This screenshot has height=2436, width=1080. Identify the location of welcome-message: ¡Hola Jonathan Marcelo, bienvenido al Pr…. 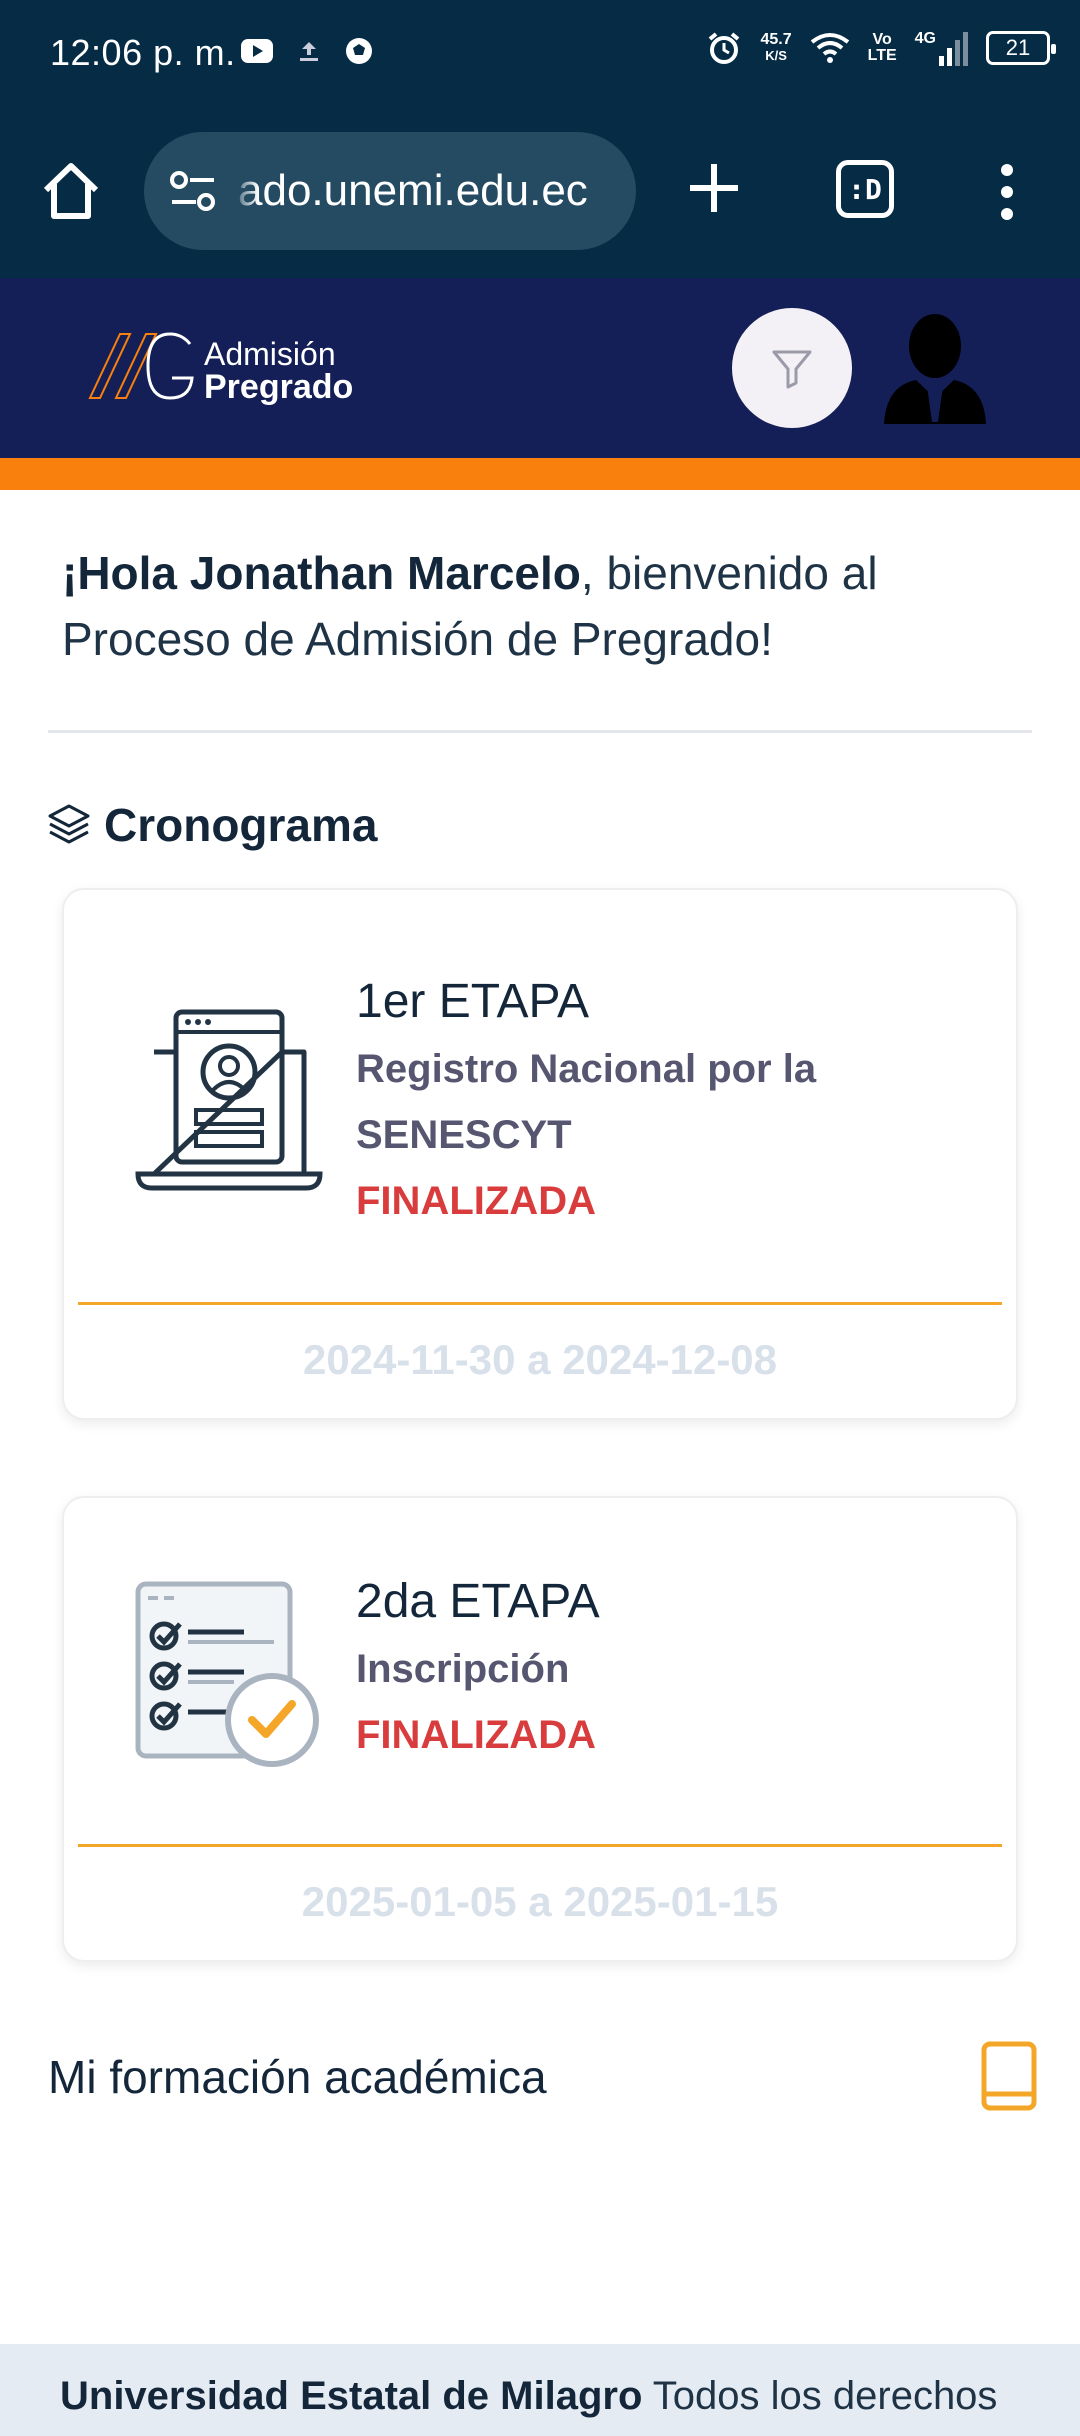
(532, 606).